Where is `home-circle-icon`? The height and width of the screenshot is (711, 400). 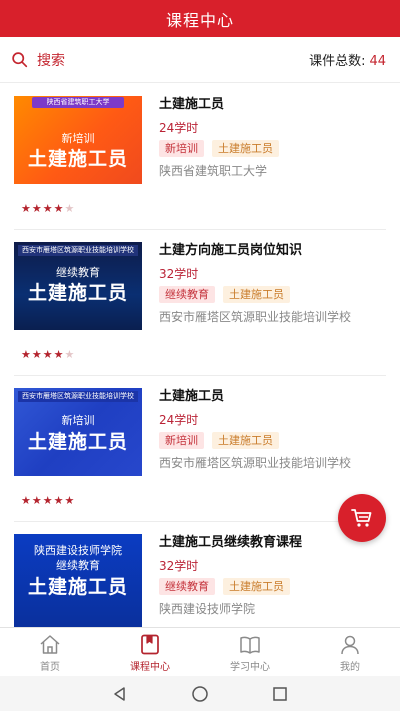
home-circle-icon is located at coordinates (200, 693).